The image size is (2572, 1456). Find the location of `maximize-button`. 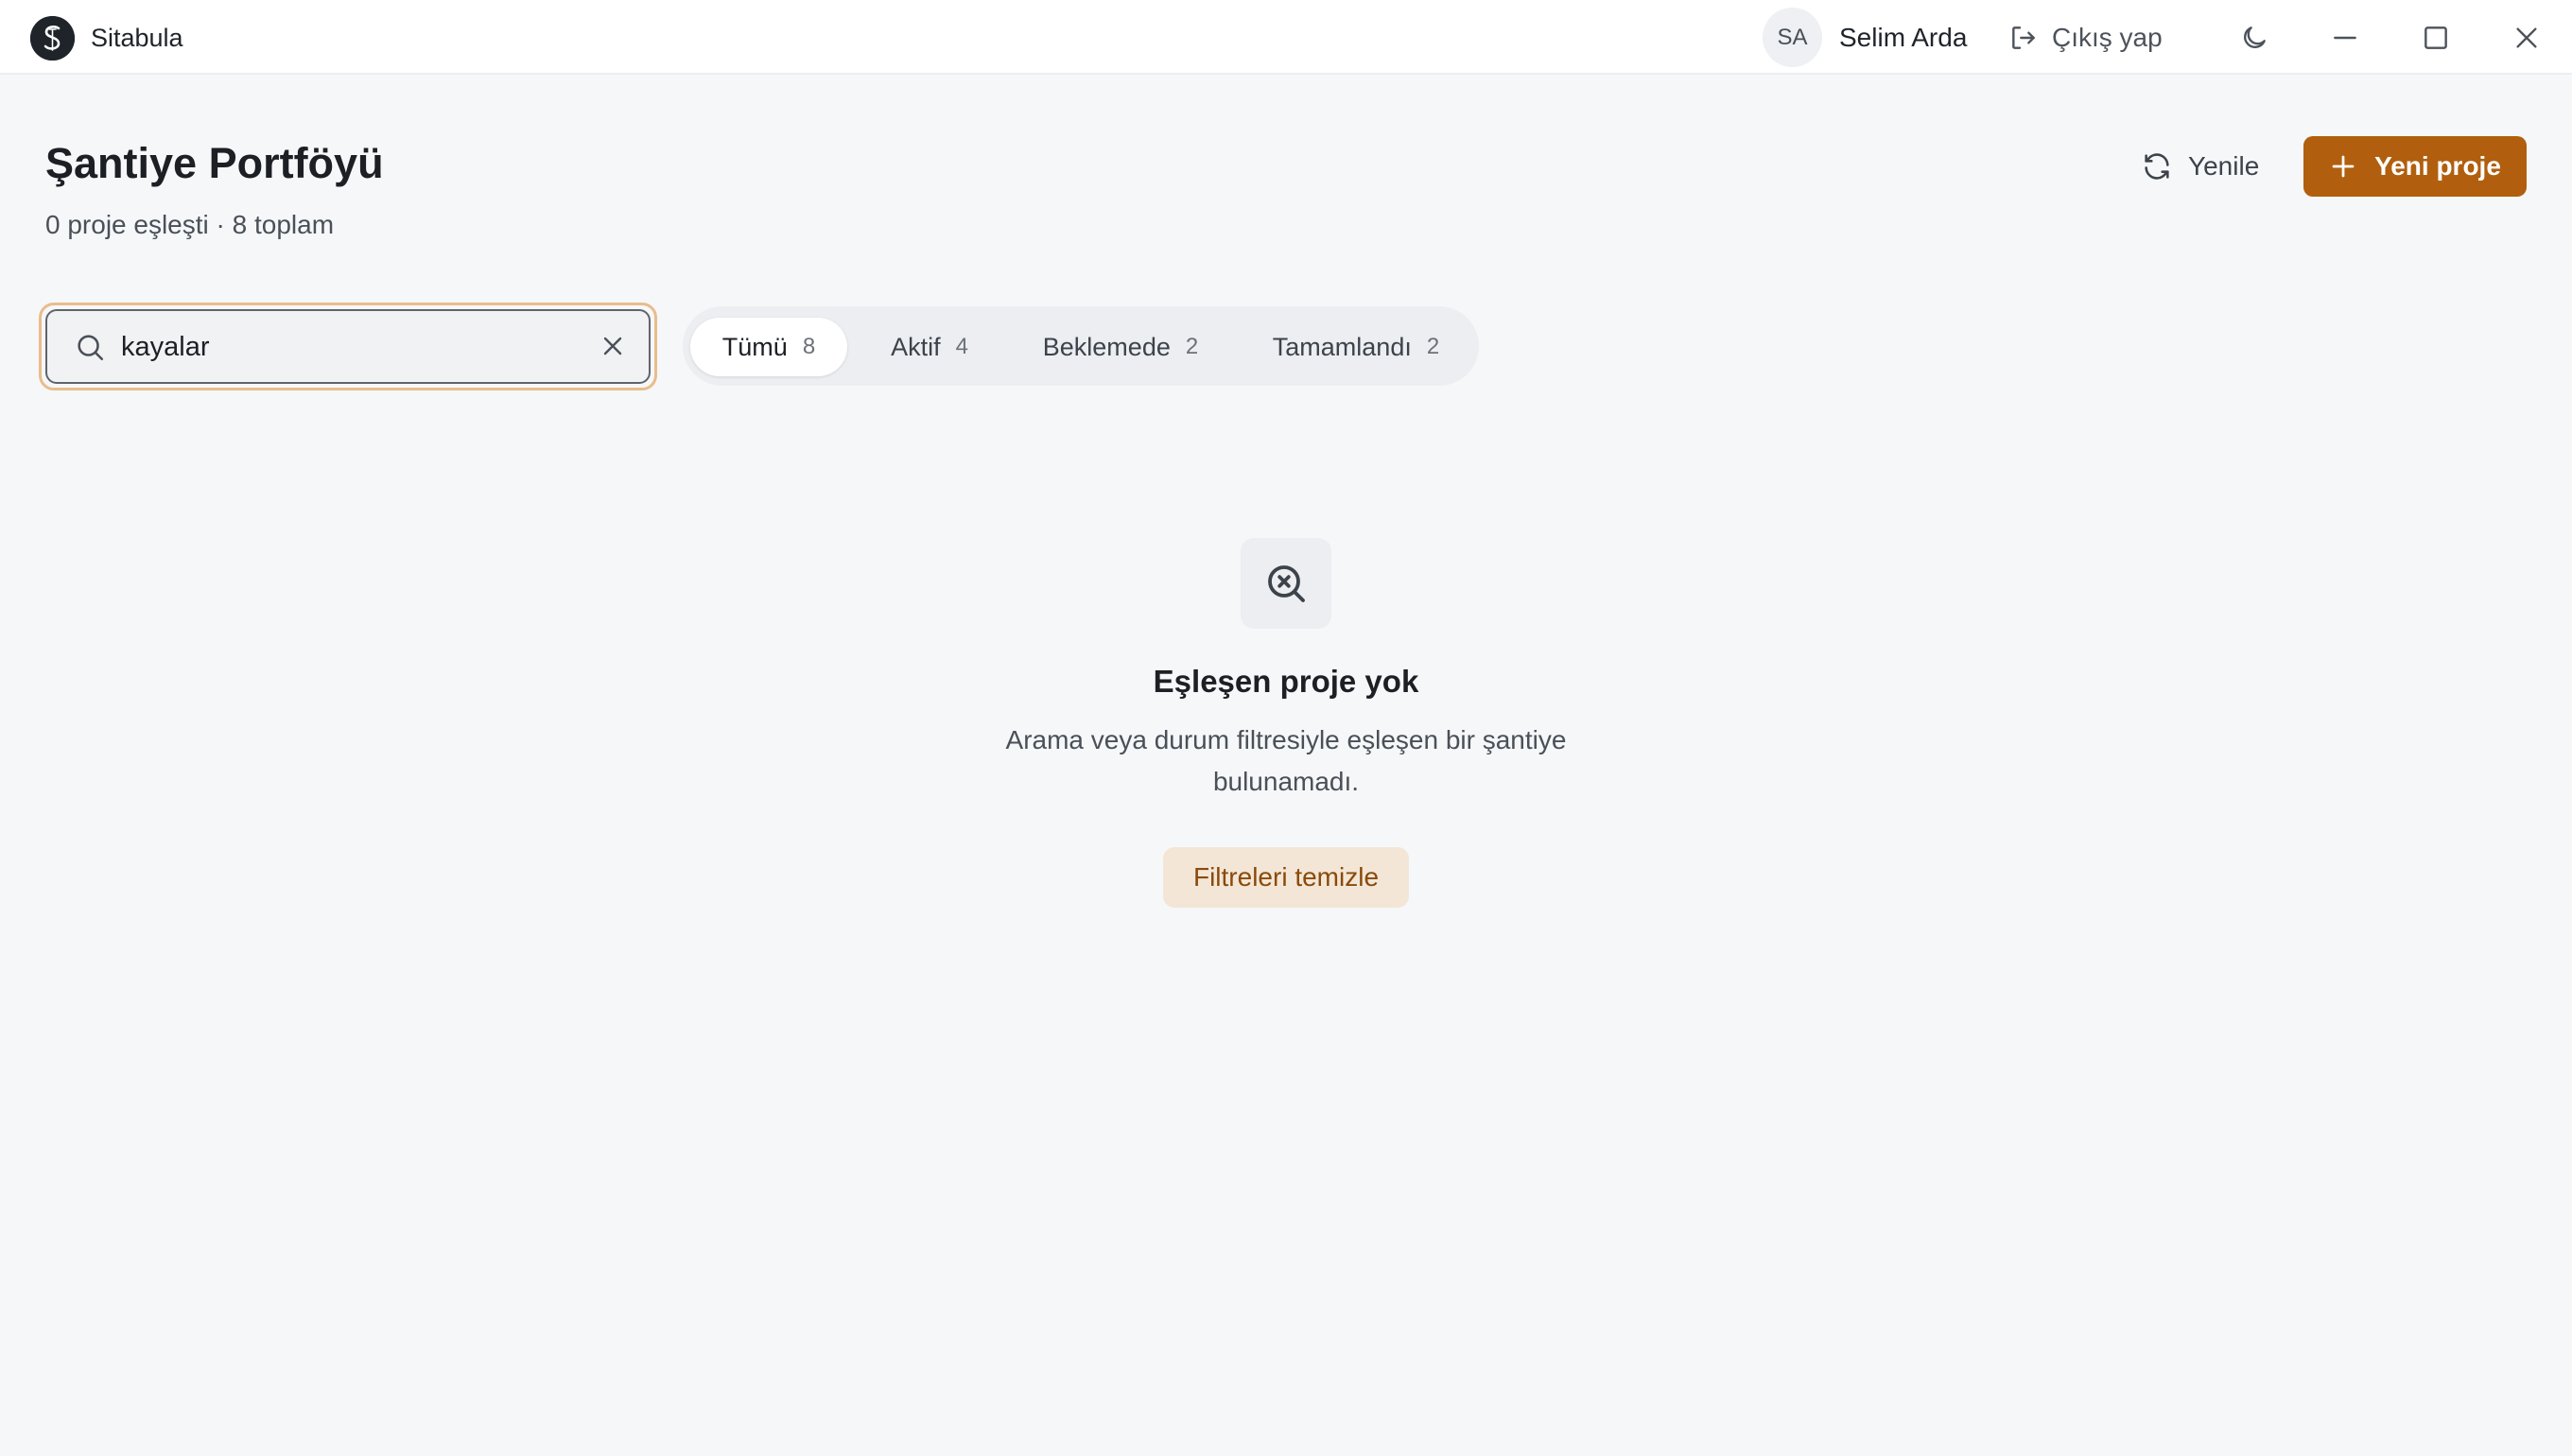

maximize-button is located at coordinates (2436, 38).